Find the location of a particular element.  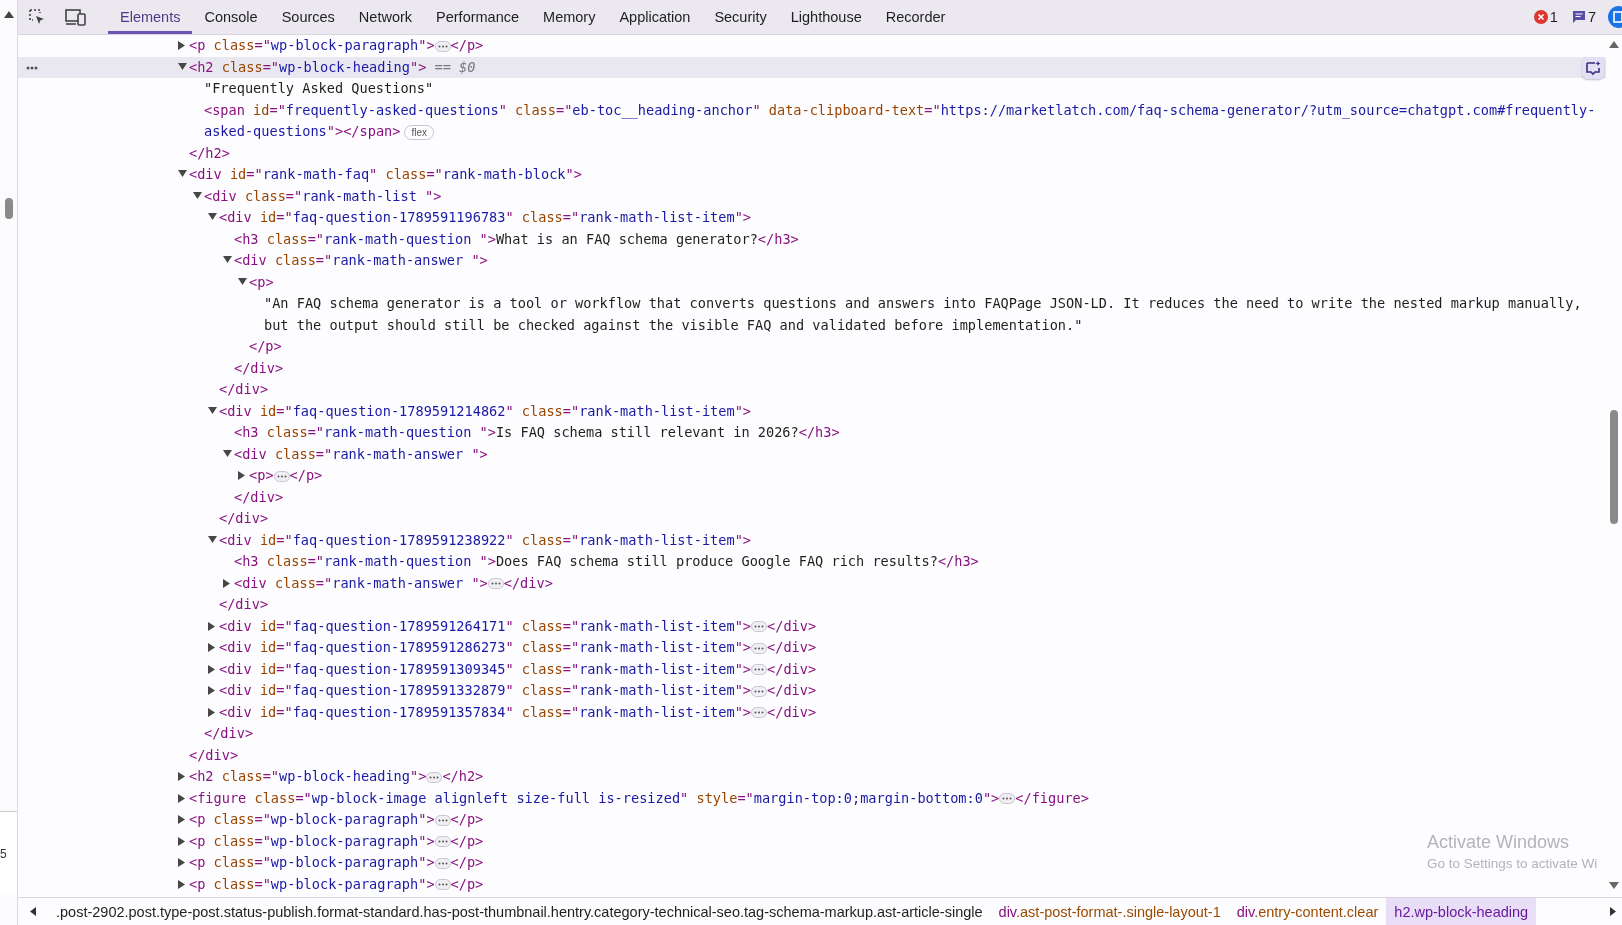

dom-tree-row: <div id="faq-question-1789591214862" class="rank-math-list-item"> is located at coordinates (386, 411).